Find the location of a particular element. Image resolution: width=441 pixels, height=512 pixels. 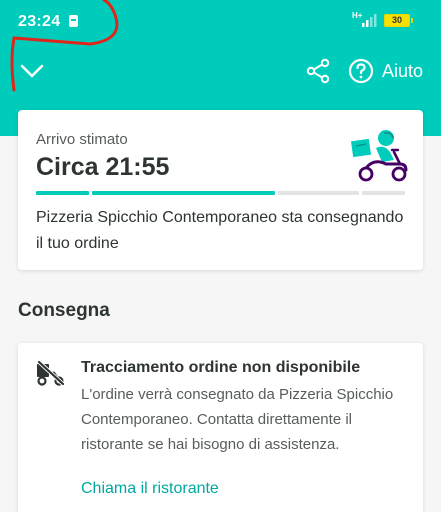

collapse-button is located at coordinates (32, 71).